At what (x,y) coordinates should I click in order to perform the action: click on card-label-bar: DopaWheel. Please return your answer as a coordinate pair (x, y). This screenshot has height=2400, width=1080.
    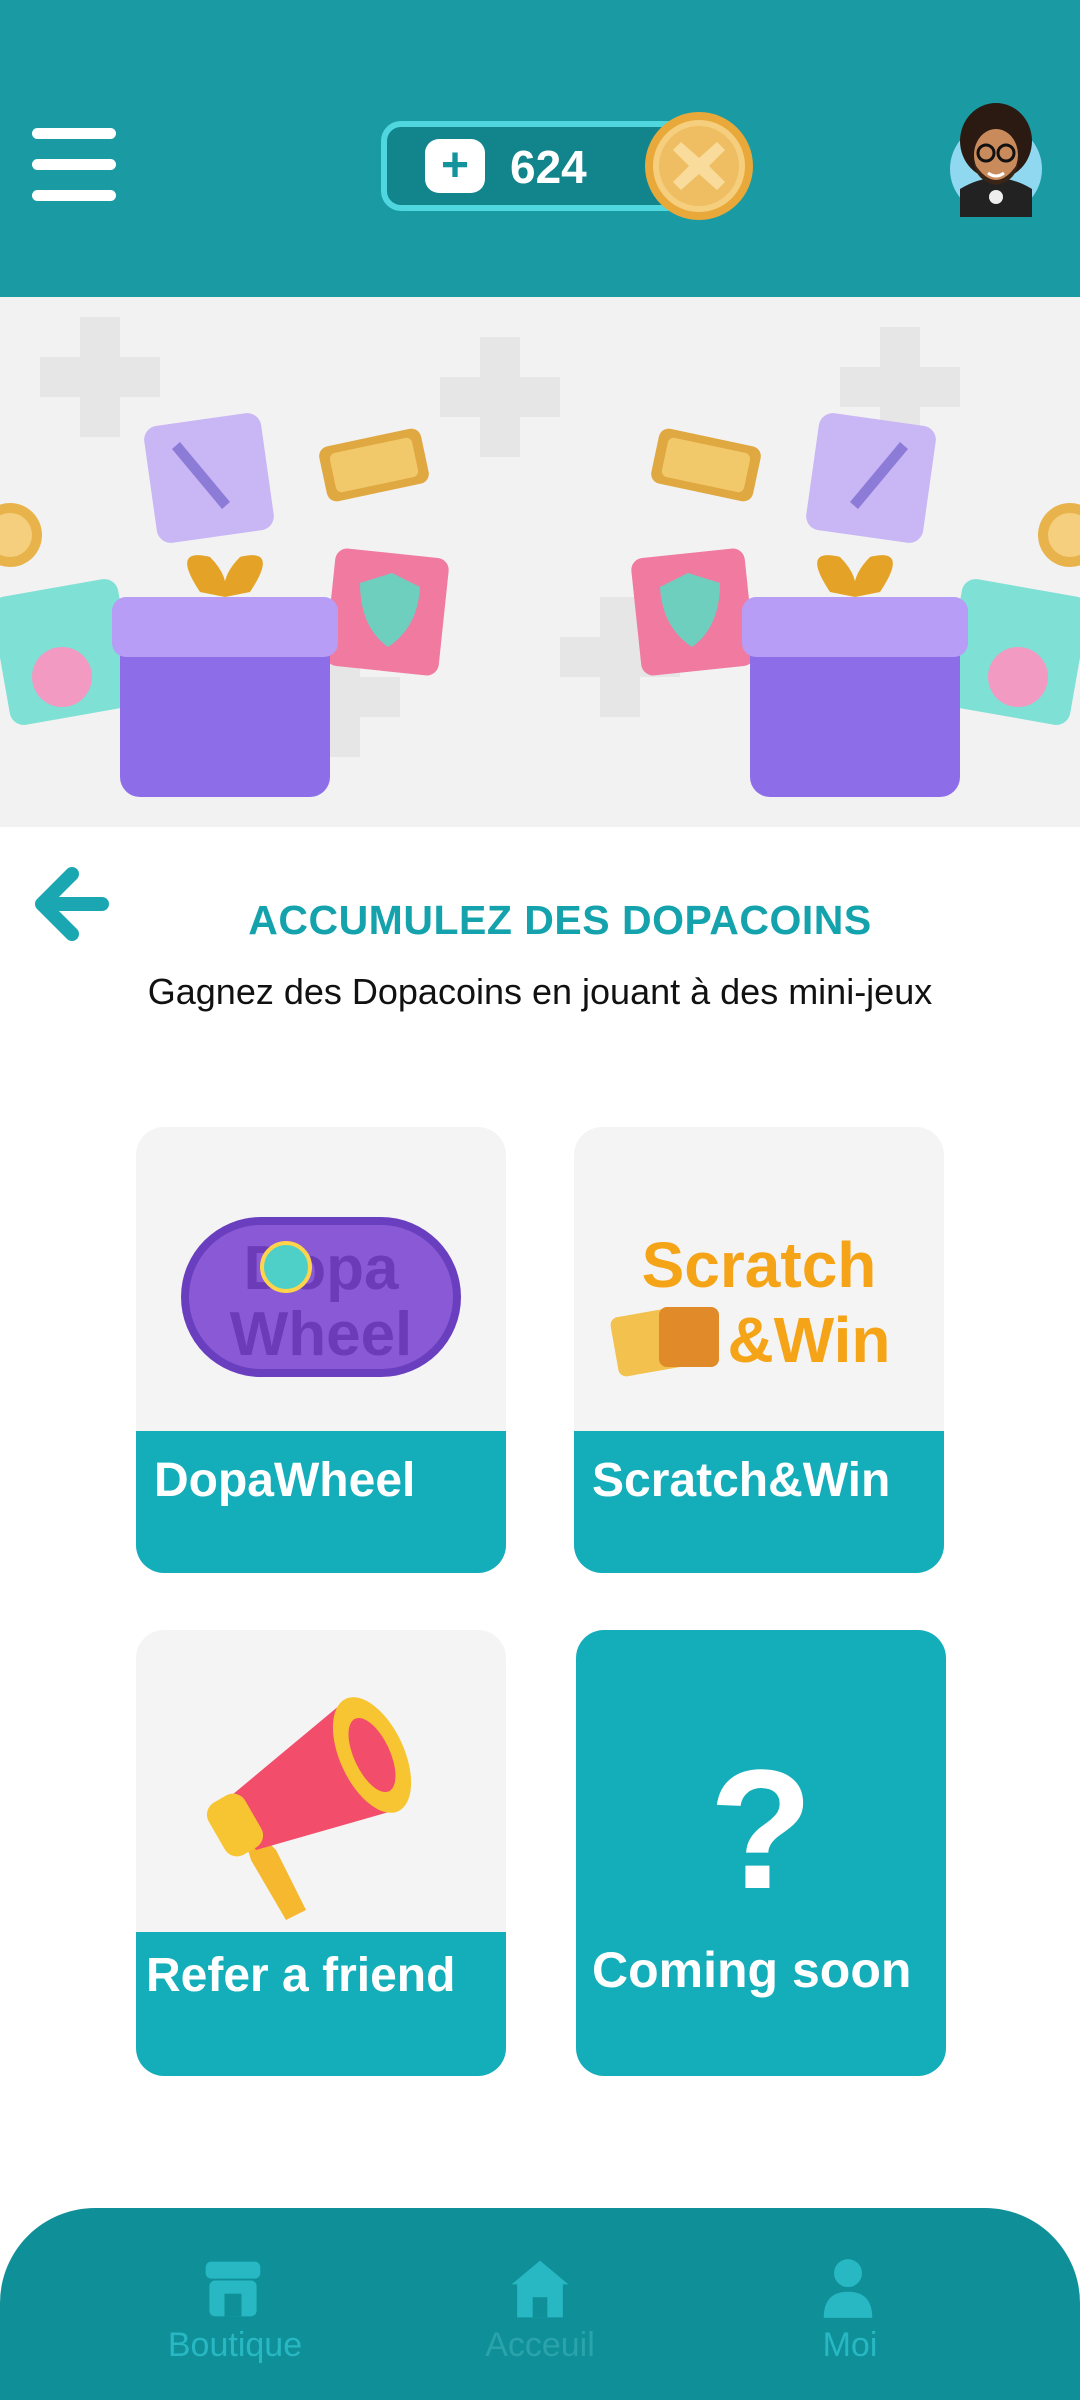
    Looking at the image, I should click on (321, 1502).